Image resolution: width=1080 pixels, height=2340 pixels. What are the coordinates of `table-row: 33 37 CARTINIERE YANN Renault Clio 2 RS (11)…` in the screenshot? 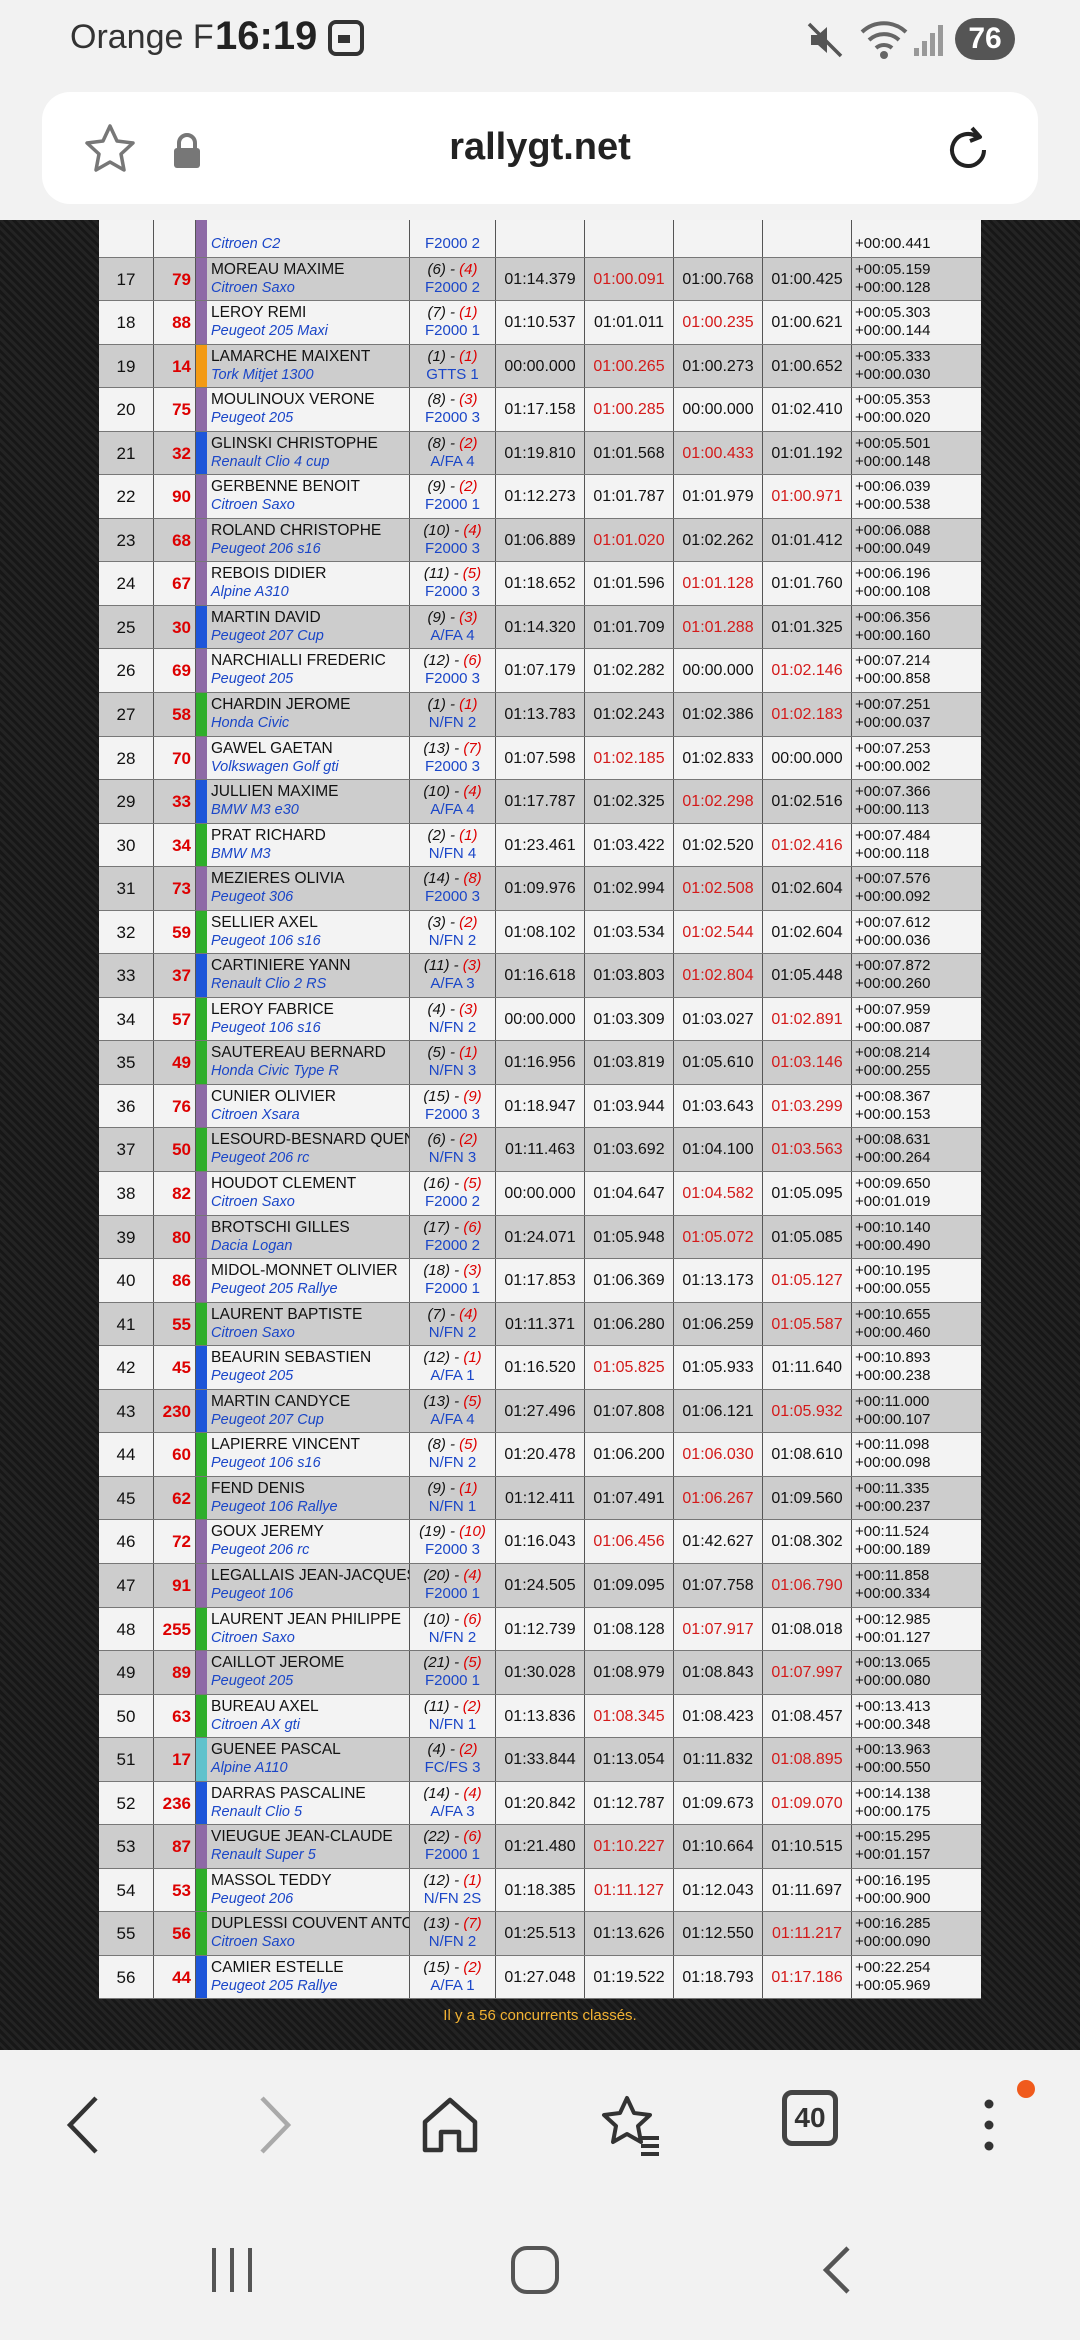 It's located at (540, 976).